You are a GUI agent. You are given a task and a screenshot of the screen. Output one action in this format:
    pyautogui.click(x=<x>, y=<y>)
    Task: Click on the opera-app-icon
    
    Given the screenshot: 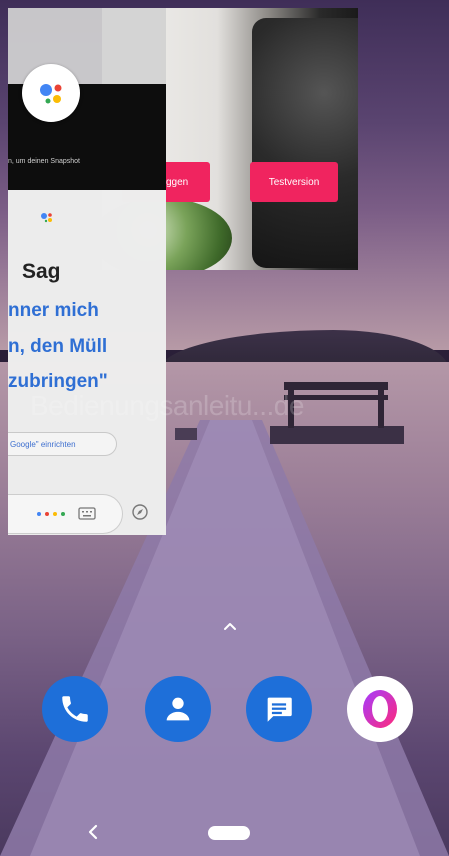 What is the action you would take?
    pyautogui.click(x=380, y=709)
    